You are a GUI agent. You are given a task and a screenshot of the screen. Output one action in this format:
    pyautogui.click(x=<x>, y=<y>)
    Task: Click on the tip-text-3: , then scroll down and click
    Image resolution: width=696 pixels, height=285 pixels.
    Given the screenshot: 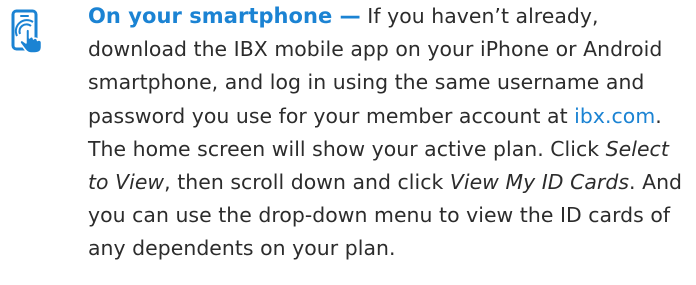 What is the action you would take?
    pyautogui.click(x=307, y=182)
    